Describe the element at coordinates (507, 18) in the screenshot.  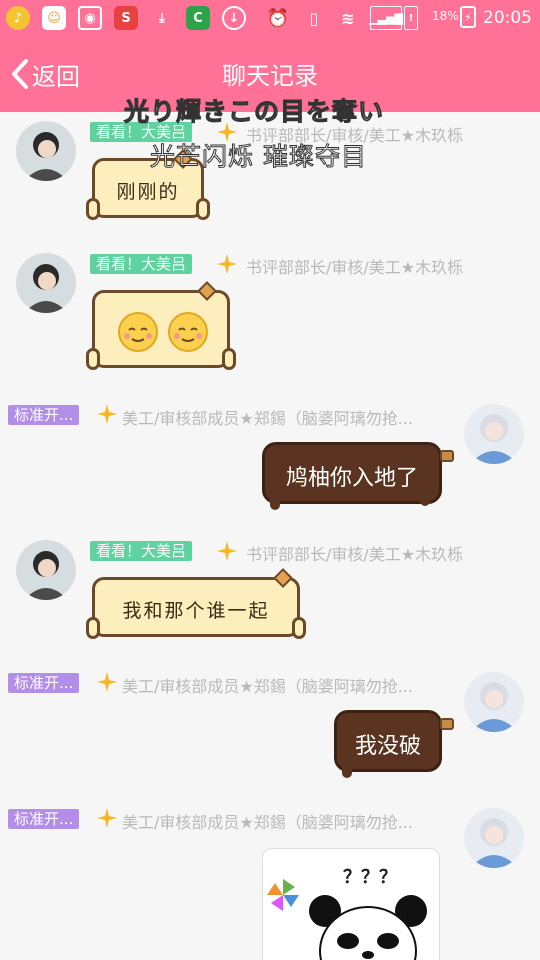
I see `clock: 20:05` at that location.